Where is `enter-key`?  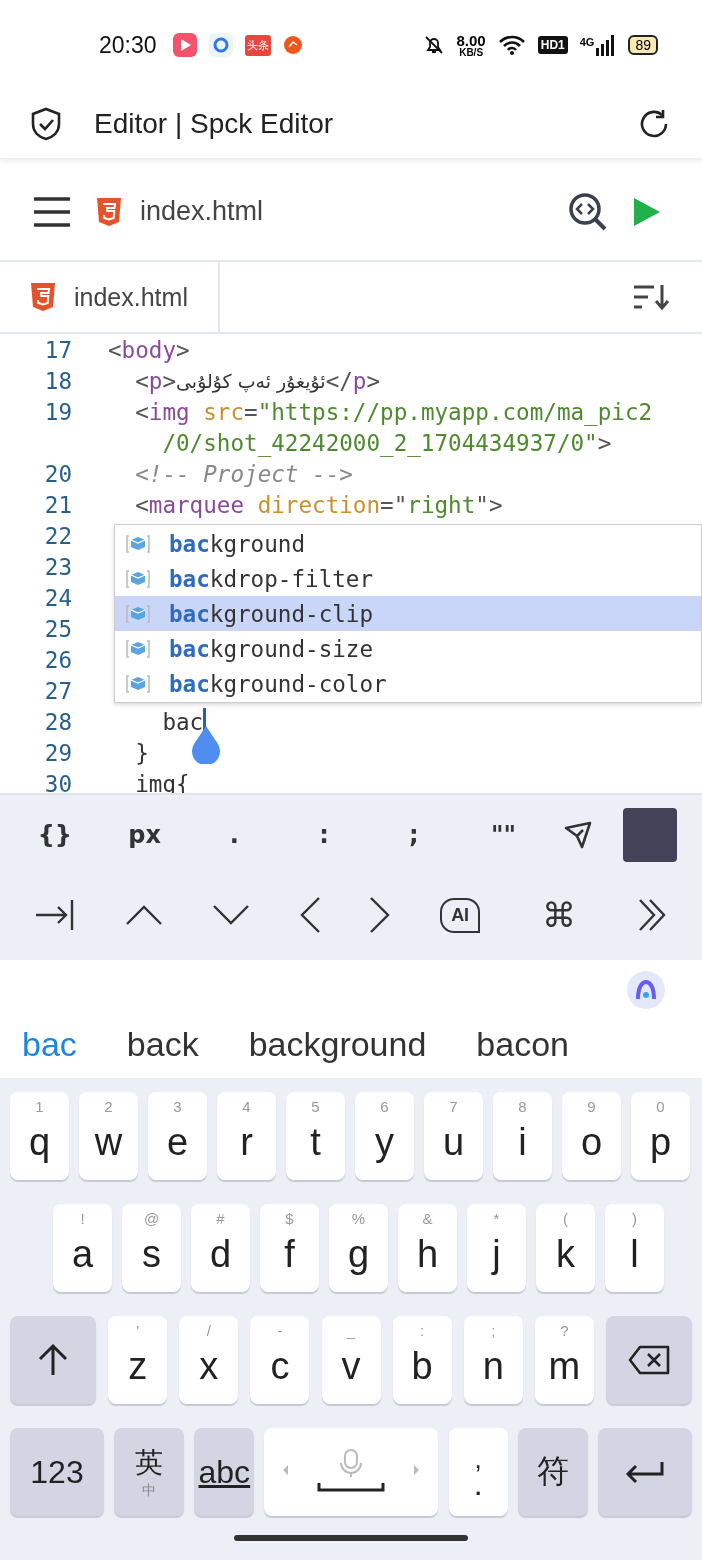
enter-key is located at coordinates (644, 1472).